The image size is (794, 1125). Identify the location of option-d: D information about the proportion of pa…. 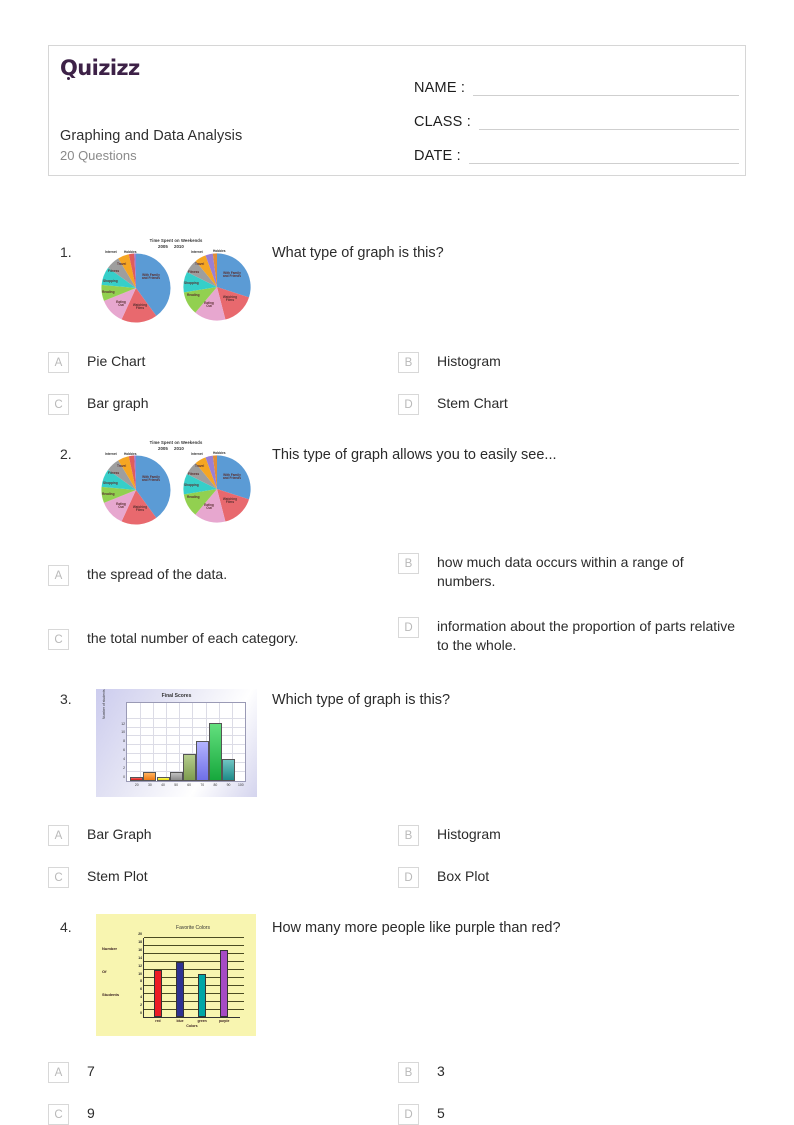
(567, 636).